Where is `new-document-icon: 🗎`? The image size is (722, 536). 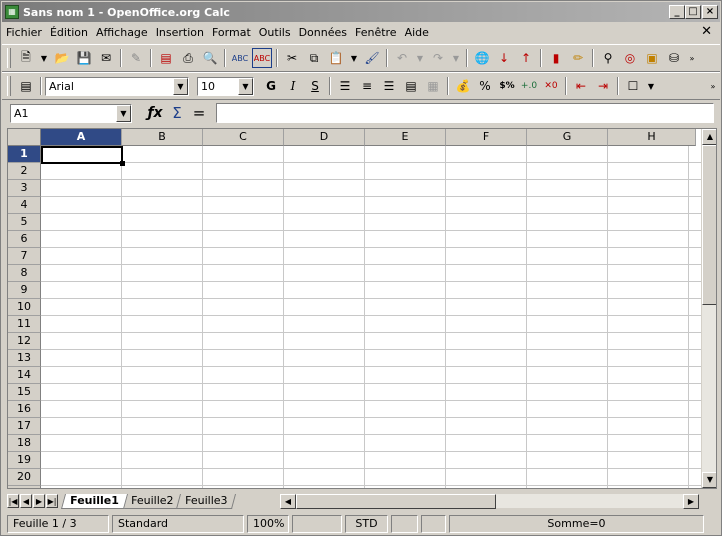 new-document-icon: 🗎 is located at coordinates (26, 58).